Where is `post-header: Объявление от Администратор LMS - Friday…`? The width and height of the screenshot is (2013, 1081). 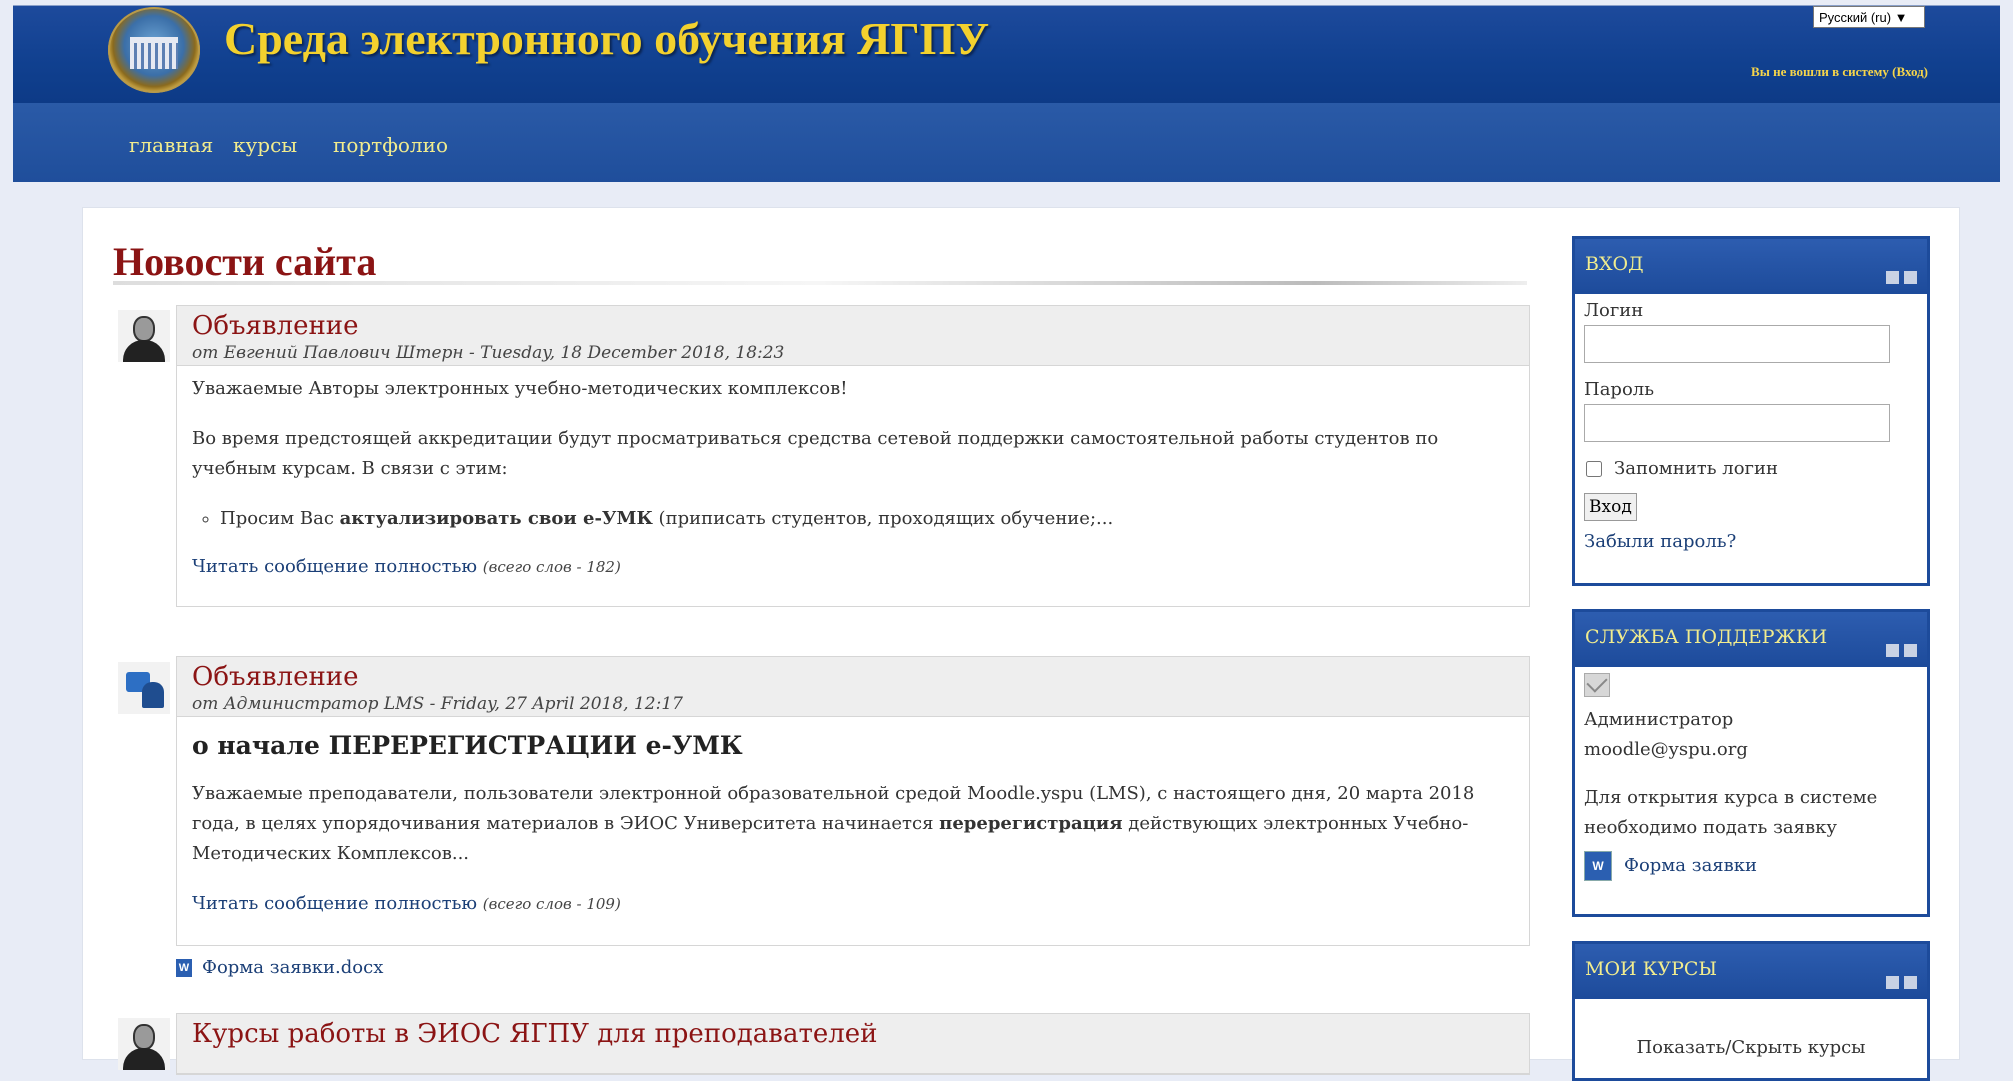 post-header: Объявление от Администратор LMS - Friday… is located at coordinates (853, 687).